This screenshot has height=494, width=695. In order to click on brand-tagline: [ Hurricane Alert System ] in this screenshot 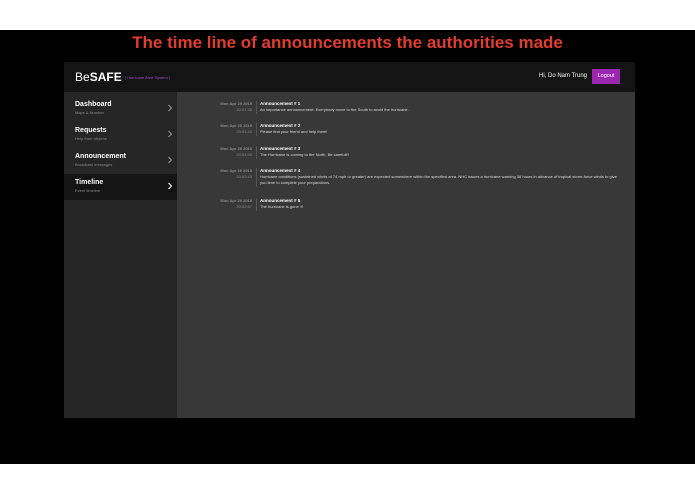, I will do `click(147, 78)`.